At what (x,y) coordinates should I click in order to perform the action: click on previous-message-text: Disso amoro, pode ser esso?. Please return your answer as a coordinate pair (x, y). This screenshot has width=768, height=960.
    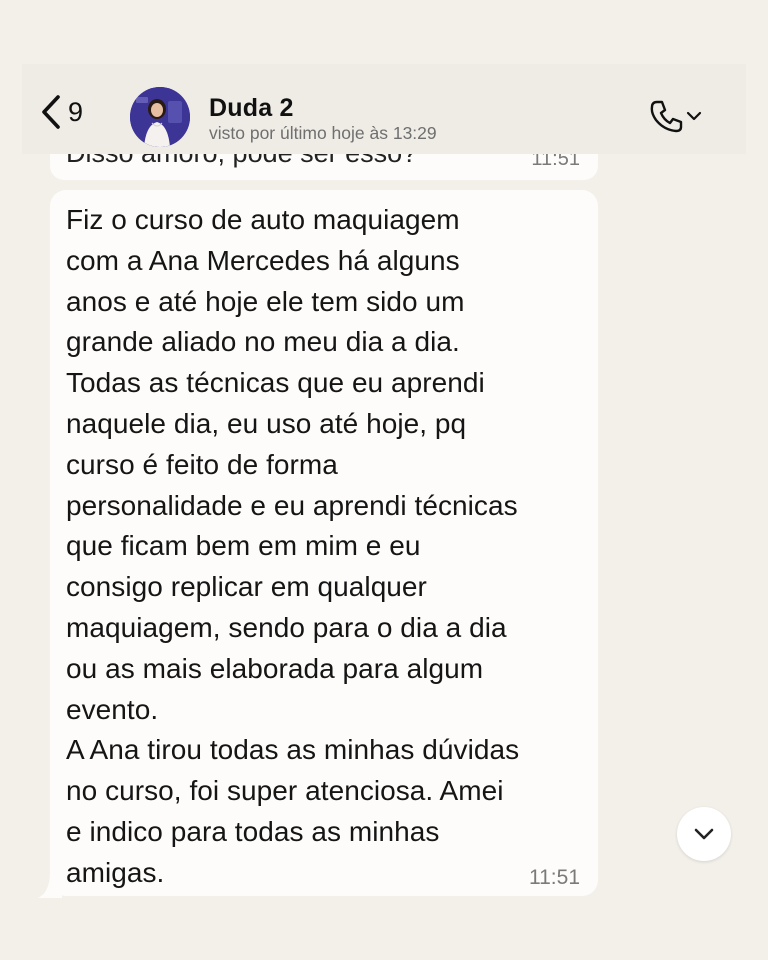
    Looking at the image, I should click on (241, 161).